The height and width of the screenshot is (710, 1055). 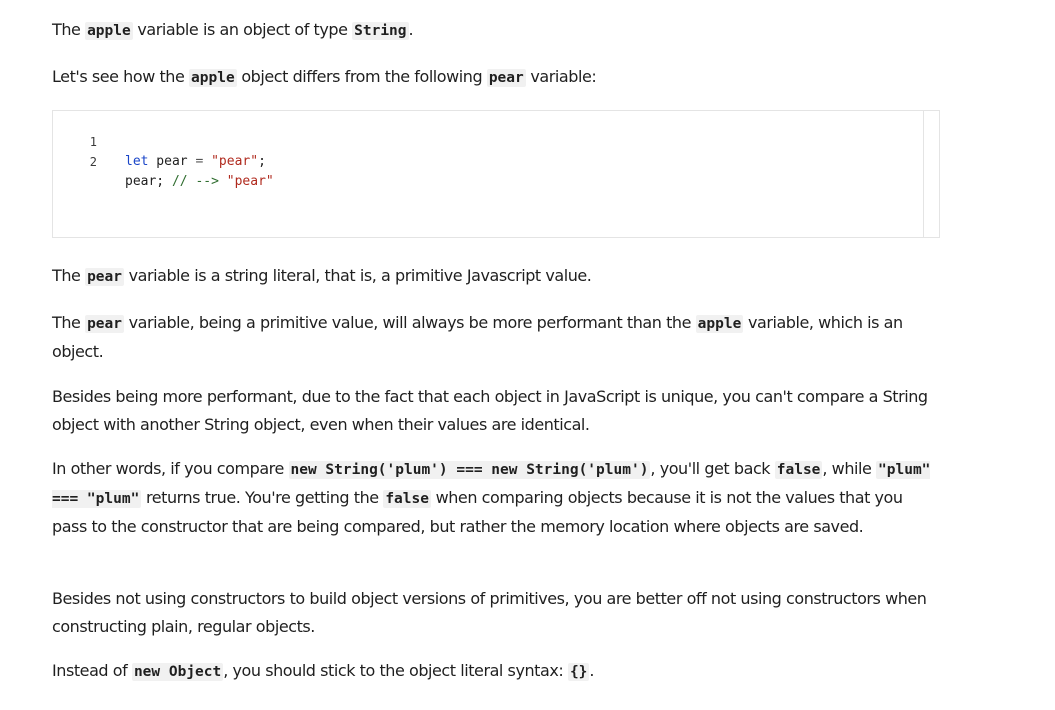 I want to click on code-source: let pear = "pear";, so click(x=195, y=162).